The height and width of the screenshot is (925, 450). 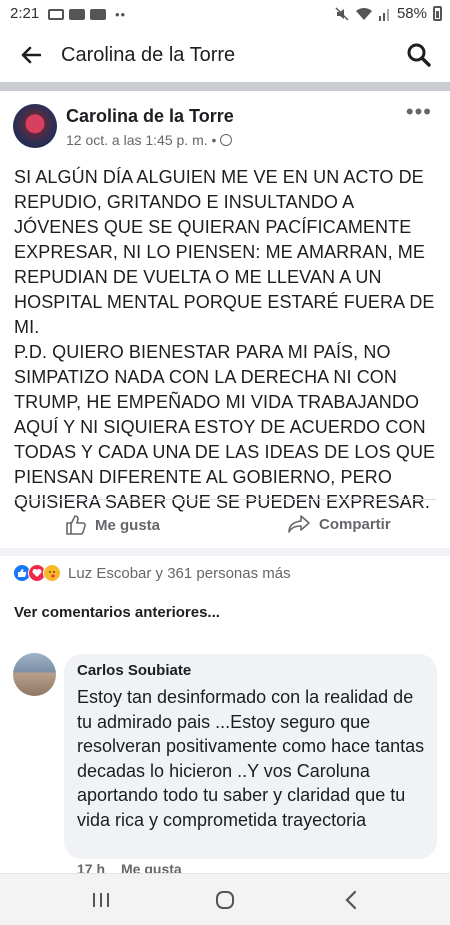 What do you see at coordinates (226, 140) in the screenshot?
I see `globe-icon` at bounding box center [226, 140].